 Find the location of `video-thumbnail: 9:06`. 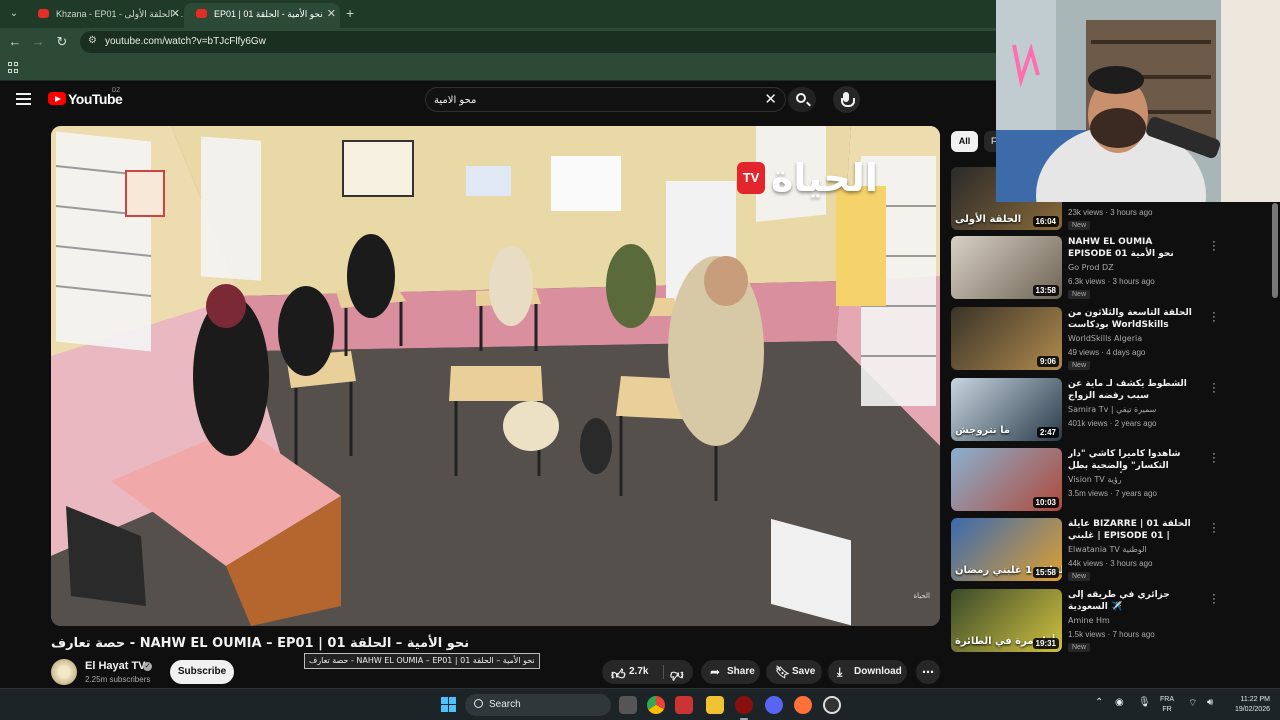

video-thumbnail: 9:06 is located at coordinates (1006, 338).